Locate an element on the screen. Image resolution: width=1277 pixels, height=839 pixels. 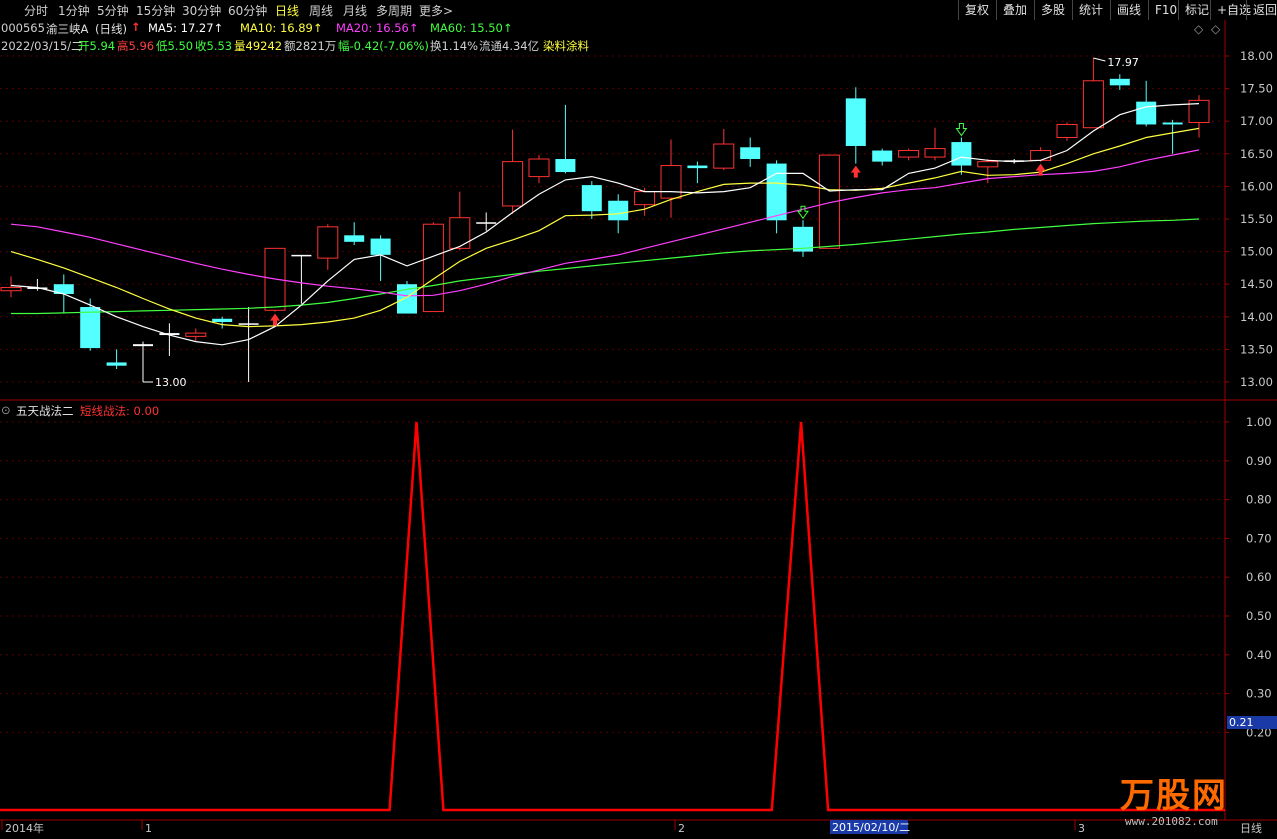
y-tick-label: 16.50 is located at coordinates (1256, 154).